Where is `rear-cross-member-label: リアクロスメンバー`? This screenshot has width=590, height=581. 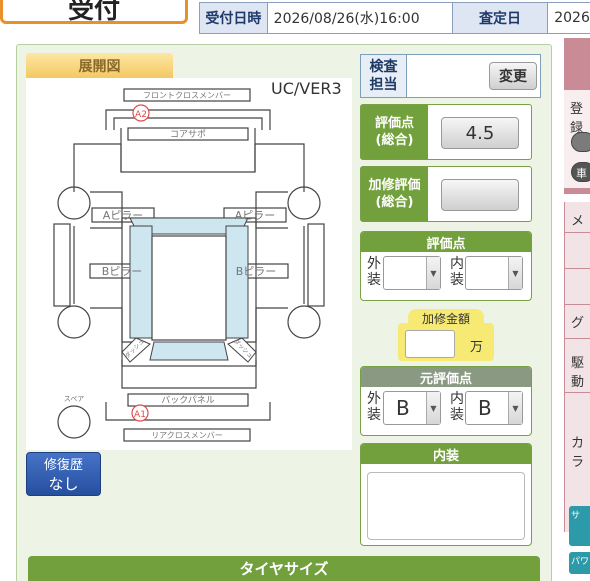 rear-cross-member-label: リアクロスメンバー is located at coordinates (187, 435).